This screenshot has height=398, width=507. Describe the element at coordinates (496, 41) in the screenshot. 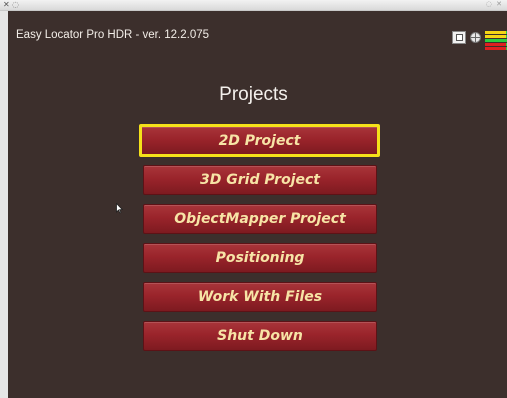

I see `signal-meter-icon` at that location.